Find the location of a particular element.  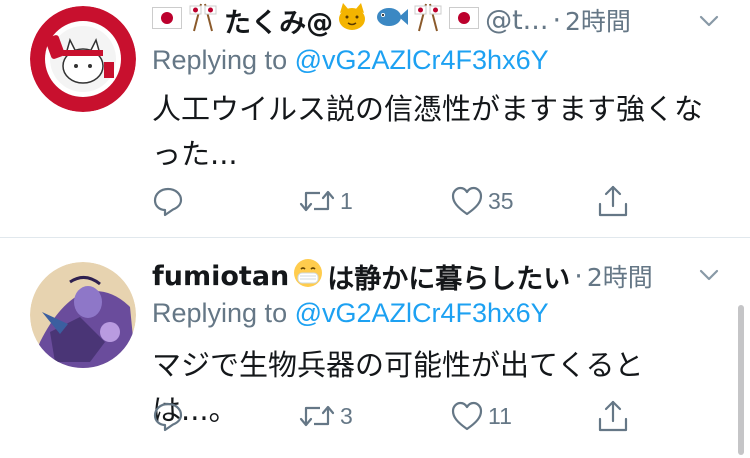

tweet-actions: 1 35 is located at coordinates (397, 201).